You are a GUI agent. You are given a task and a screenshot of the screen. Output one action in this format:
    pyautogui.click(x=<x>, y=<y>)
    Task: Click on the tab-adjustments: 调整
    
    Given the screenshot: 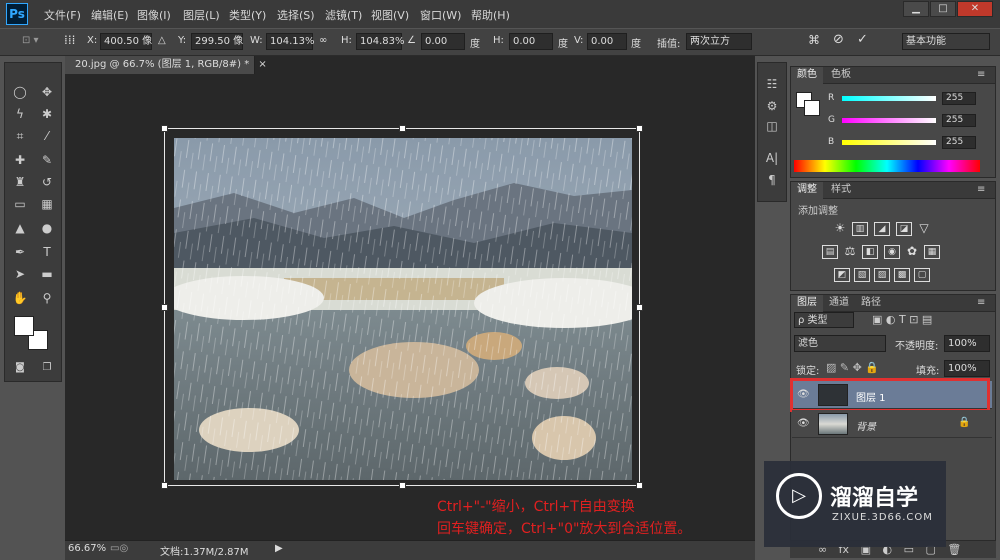 What is the action you would take?
    pyautogui.click(x=807, y=190)
    